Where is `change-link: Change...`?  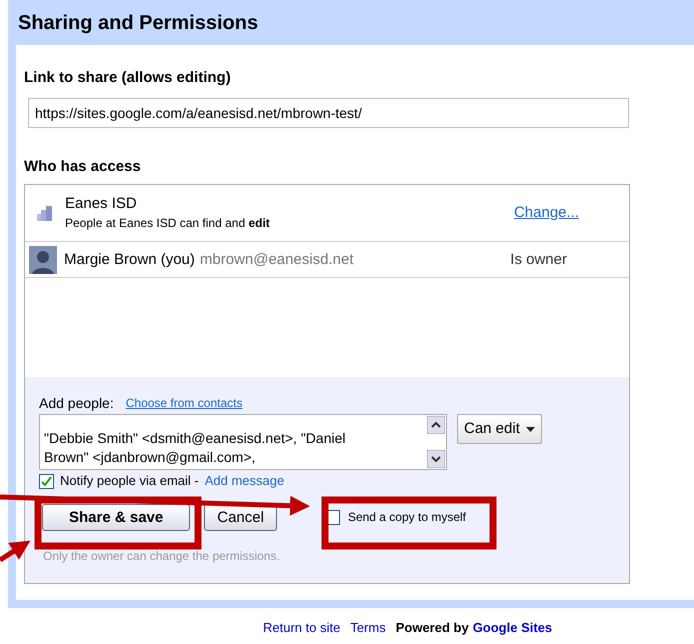 change-link: Change... is located at coordinates (546, 213).